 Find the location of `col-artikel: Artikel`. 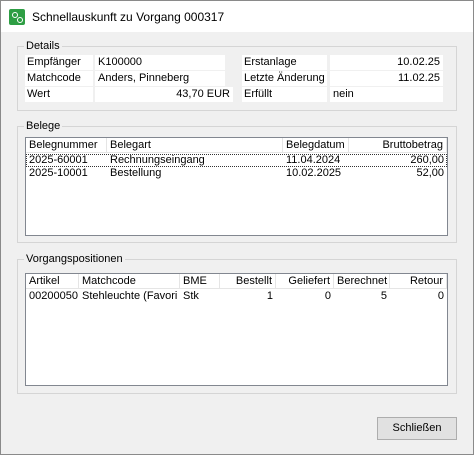

col-artikel: Artikel is located at coordinates (52, 281).